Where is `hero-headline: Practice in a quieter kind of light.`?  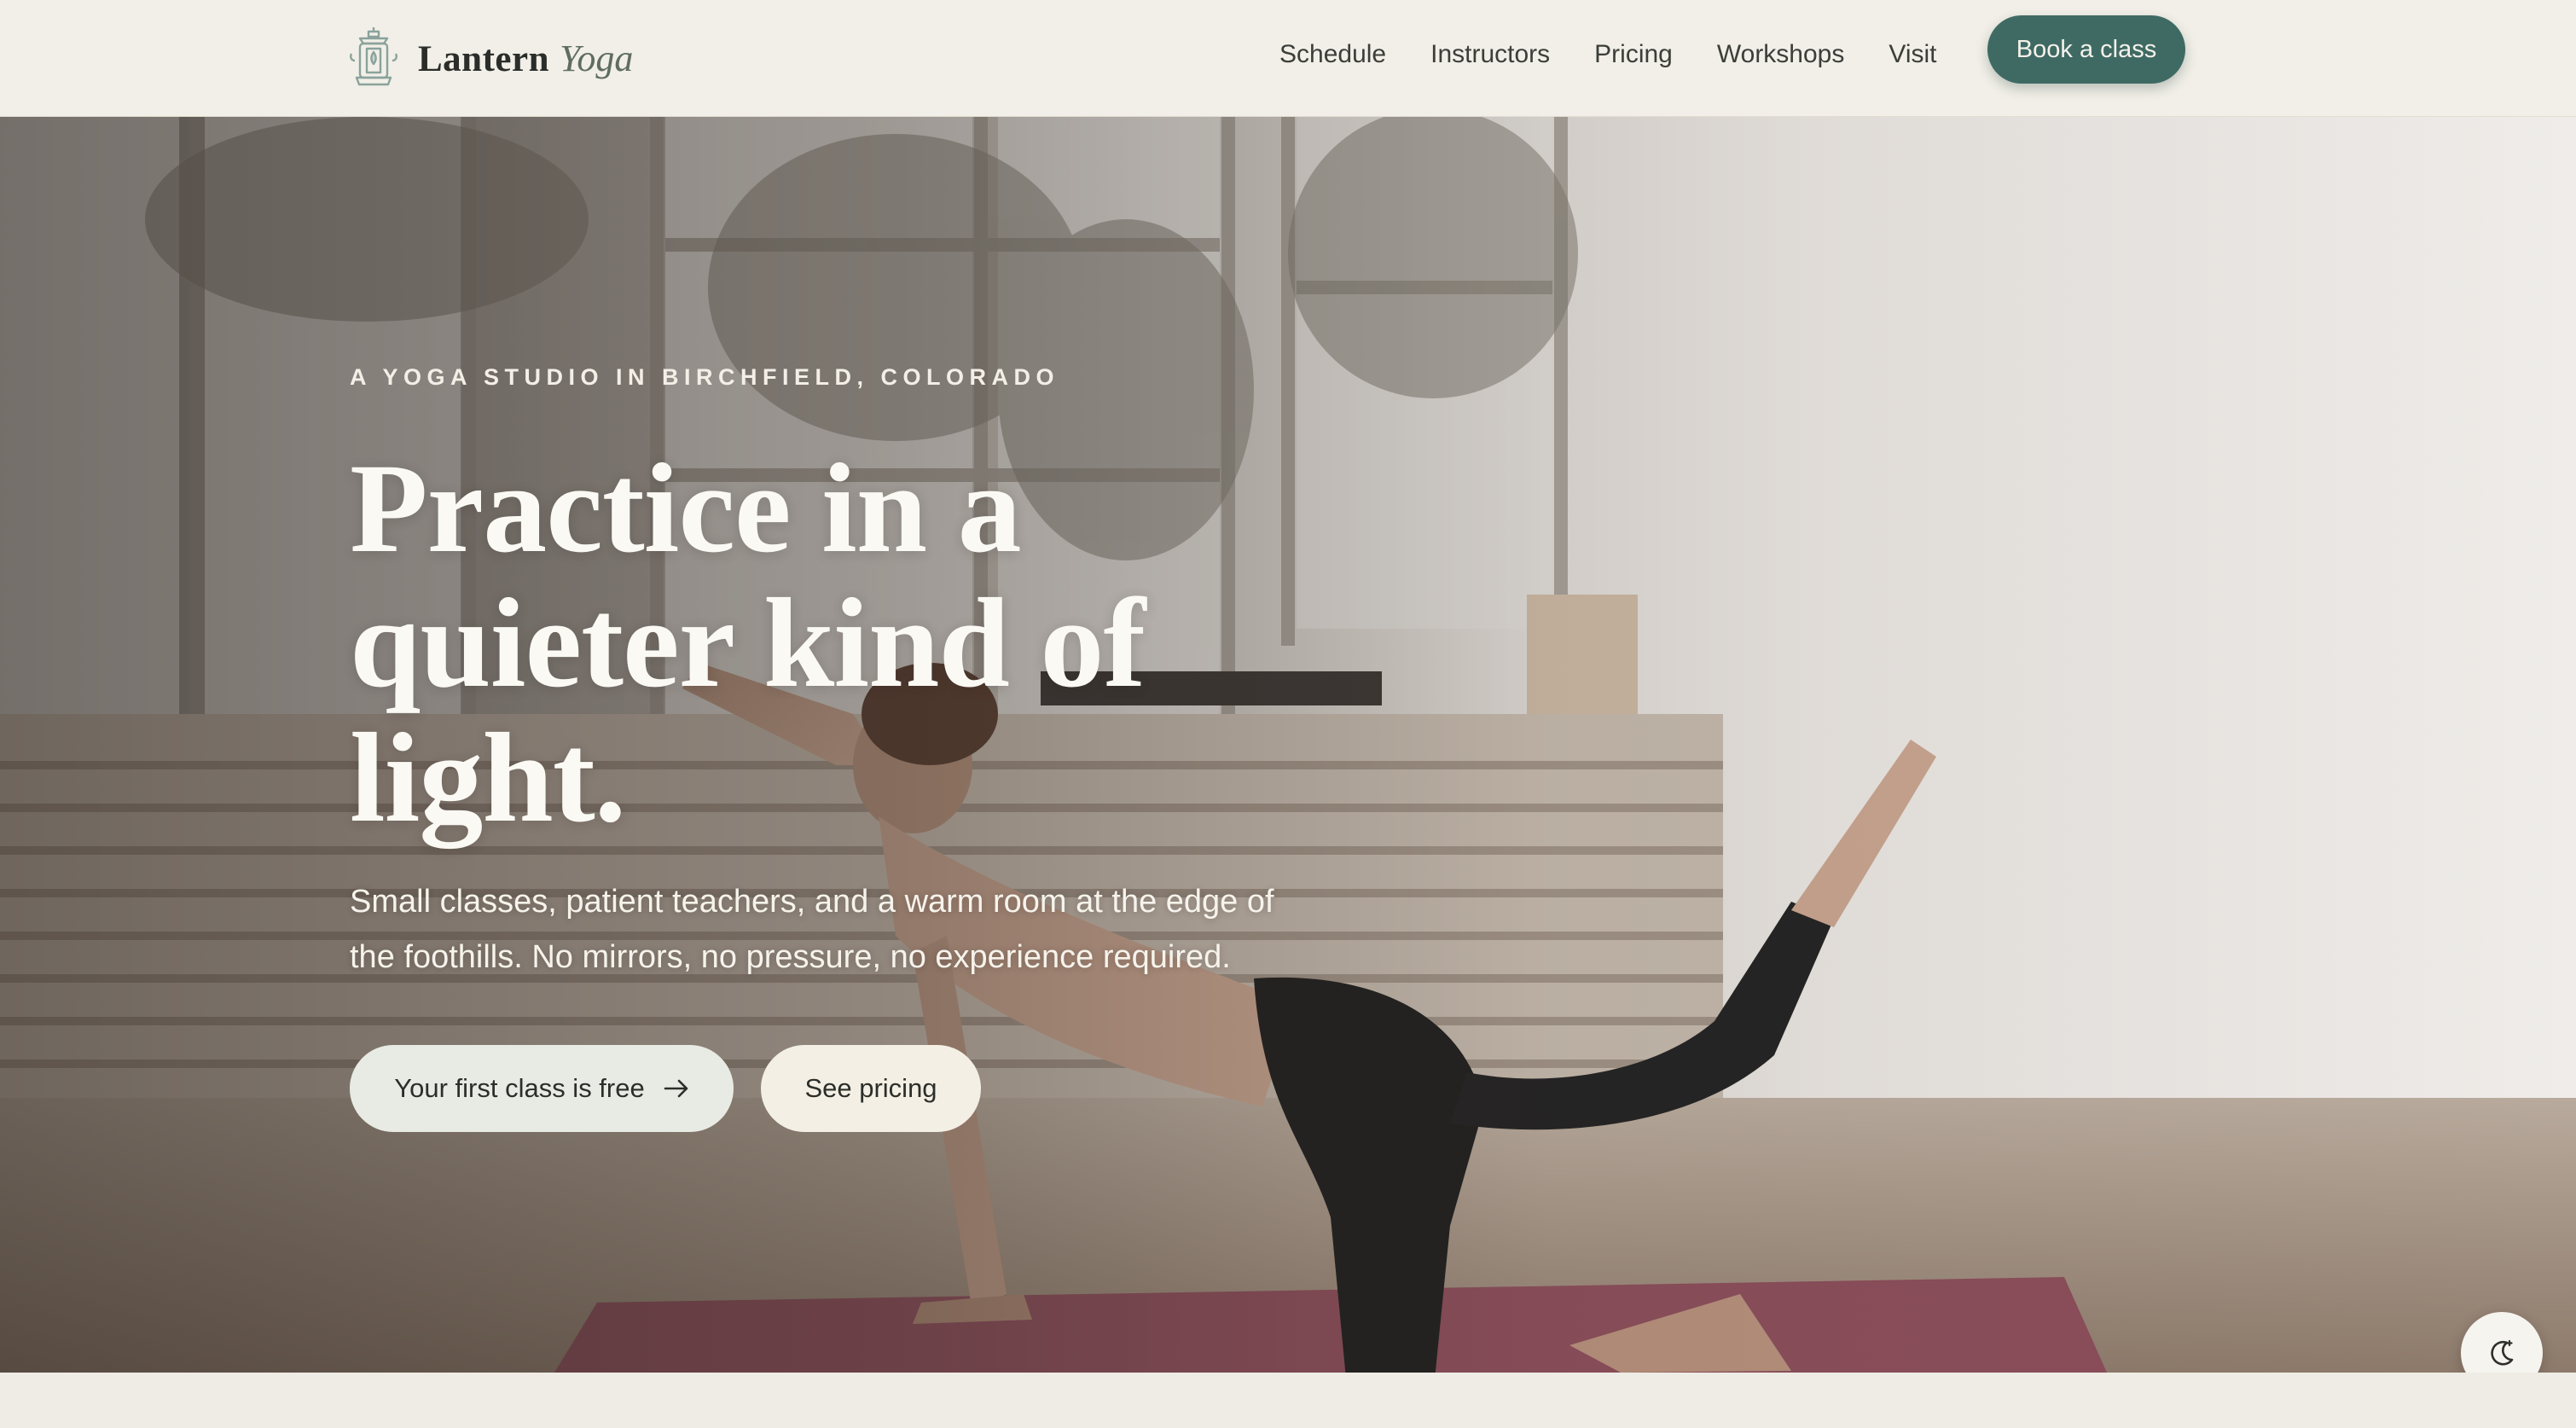
hero-headline: Practice in a quieter kind of light. is located at coordinates (748, 643).